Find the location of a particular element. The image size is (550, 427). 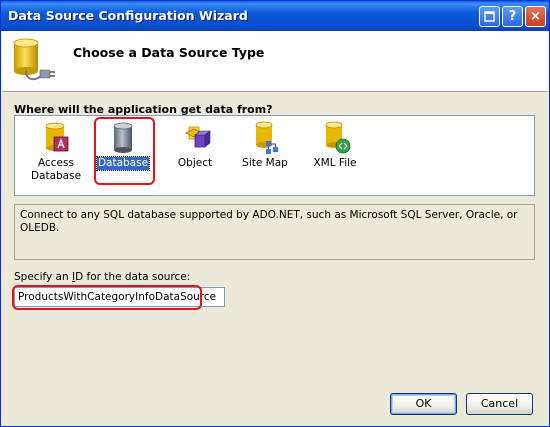

id-field-highlight-ring is located at coordinates (107, 297).